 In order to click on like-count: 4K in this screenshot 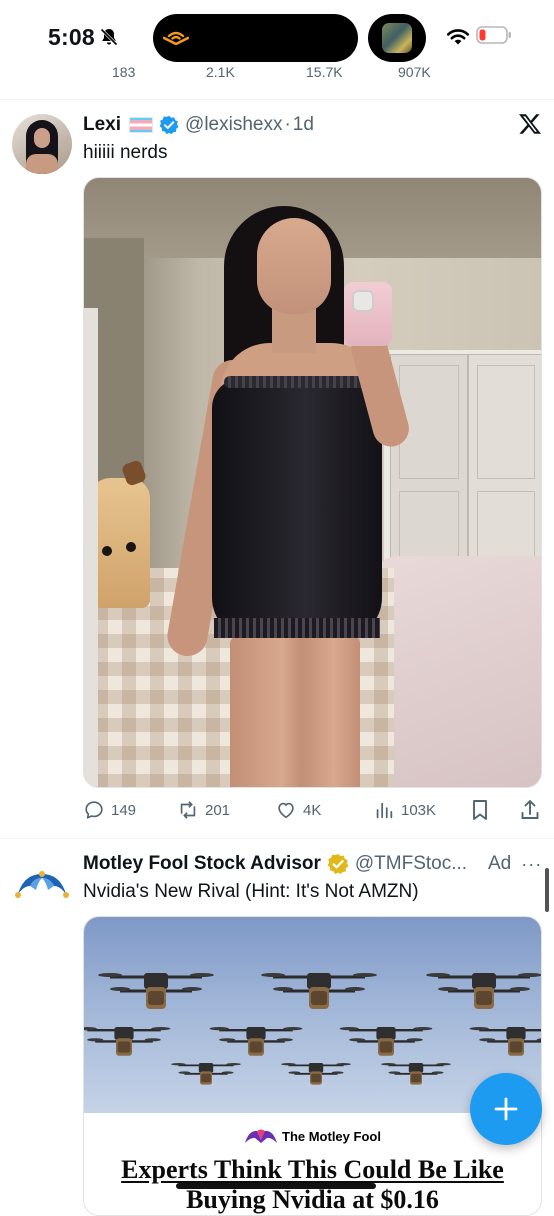, I will do `click(312, 810)`.